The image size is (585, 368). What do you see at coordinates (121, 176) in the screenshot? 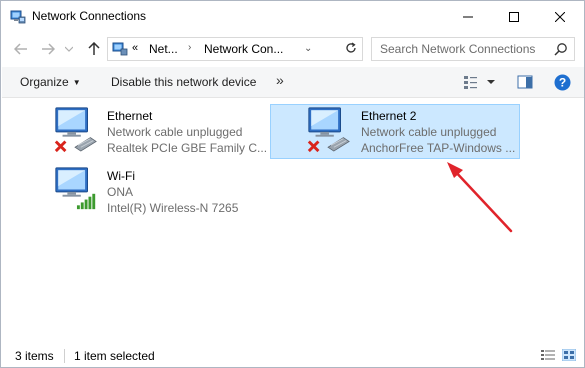
I see `connection-name: Wi-Fi` at bounding box center [121, 176].